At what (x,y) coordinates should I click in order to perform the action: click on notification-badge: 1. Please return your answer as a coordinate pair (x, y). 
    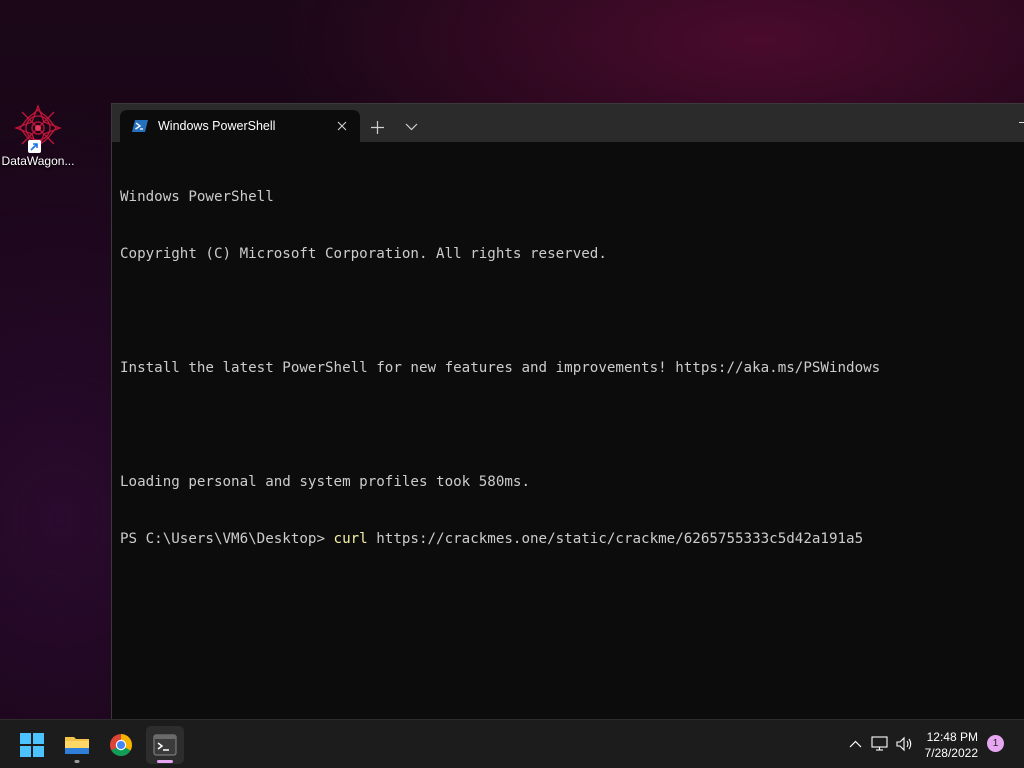
    Looking at the image, I should click on (995, 743).